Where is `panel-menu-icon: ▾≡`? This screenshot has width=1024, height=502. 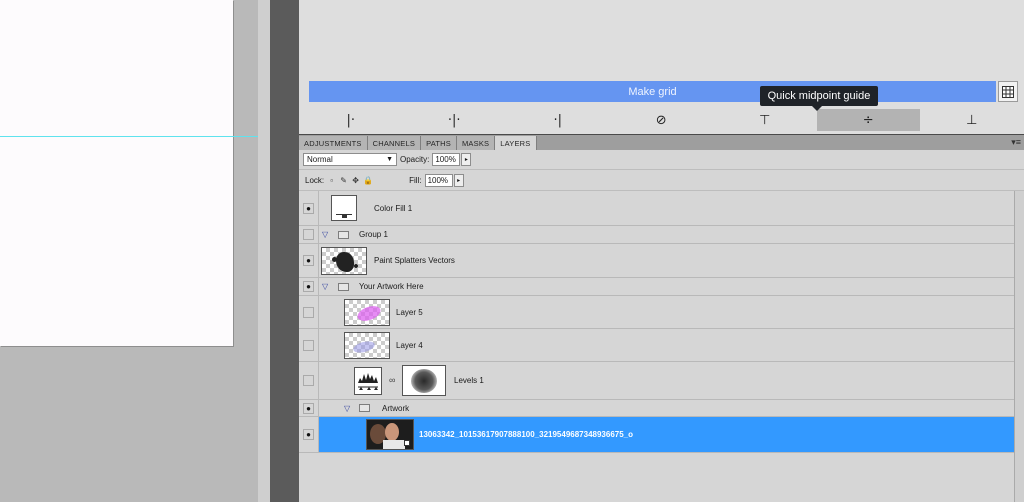
panel-menu-icon: ▾≡ is located at coordinates (1016, 142).